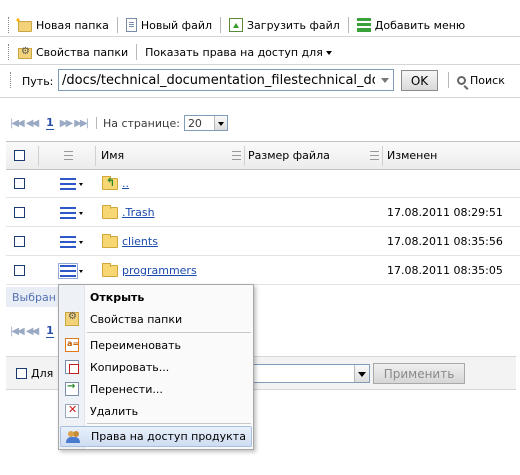 The width and height of the screenshot is (520, 475). Describe the element at coordinates (156, 297) in the screenshot. I see `menu-item-open: Открыть` at that location.